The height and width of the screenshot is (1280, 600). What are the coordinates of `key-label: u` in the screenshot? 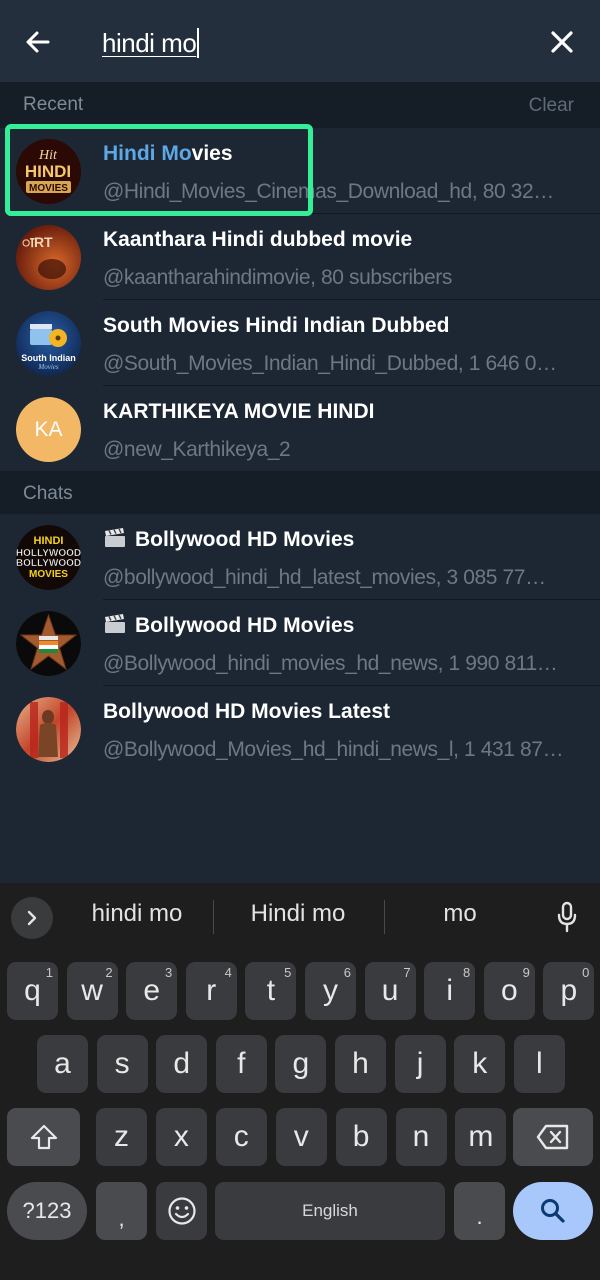 It's located at (390, 990).